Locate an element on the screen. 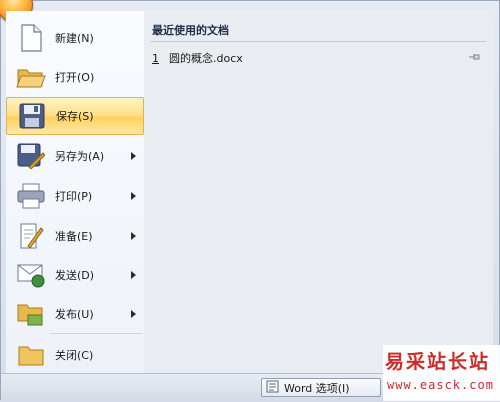 The image size is (500, 402). send-icon is located at coordinates (31, 275).